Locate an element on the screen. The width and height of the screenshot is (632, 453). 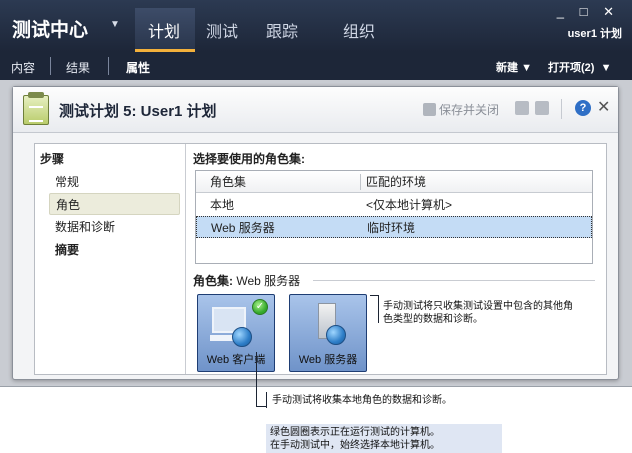
steps-panel: 步骤 常规 角色 数据和诊断 摘要 is located at coordinates (110, 259).